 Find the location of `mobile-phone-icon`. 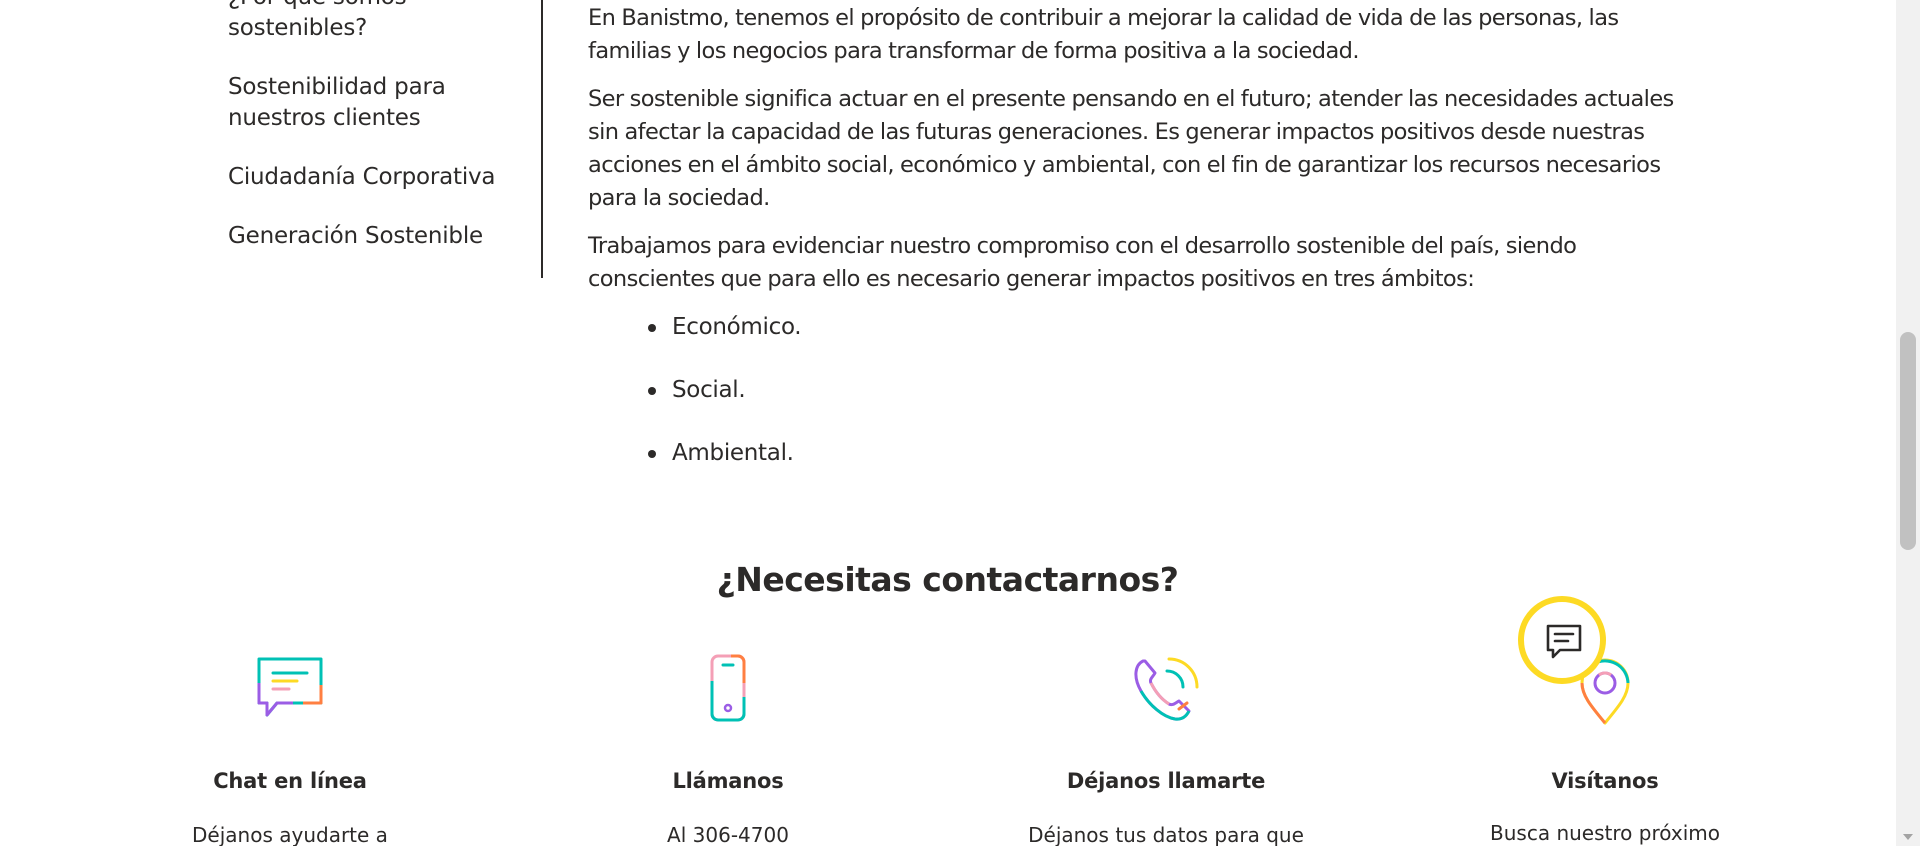

mobile-phone-icon is located at coordinates (728, 688).